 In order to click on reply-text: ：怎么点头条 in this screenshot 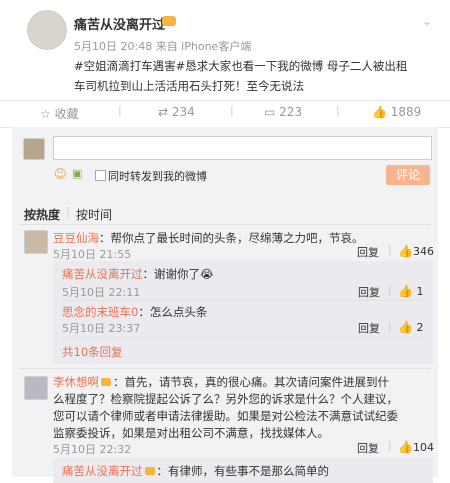, I will do `click(173, 312)`.